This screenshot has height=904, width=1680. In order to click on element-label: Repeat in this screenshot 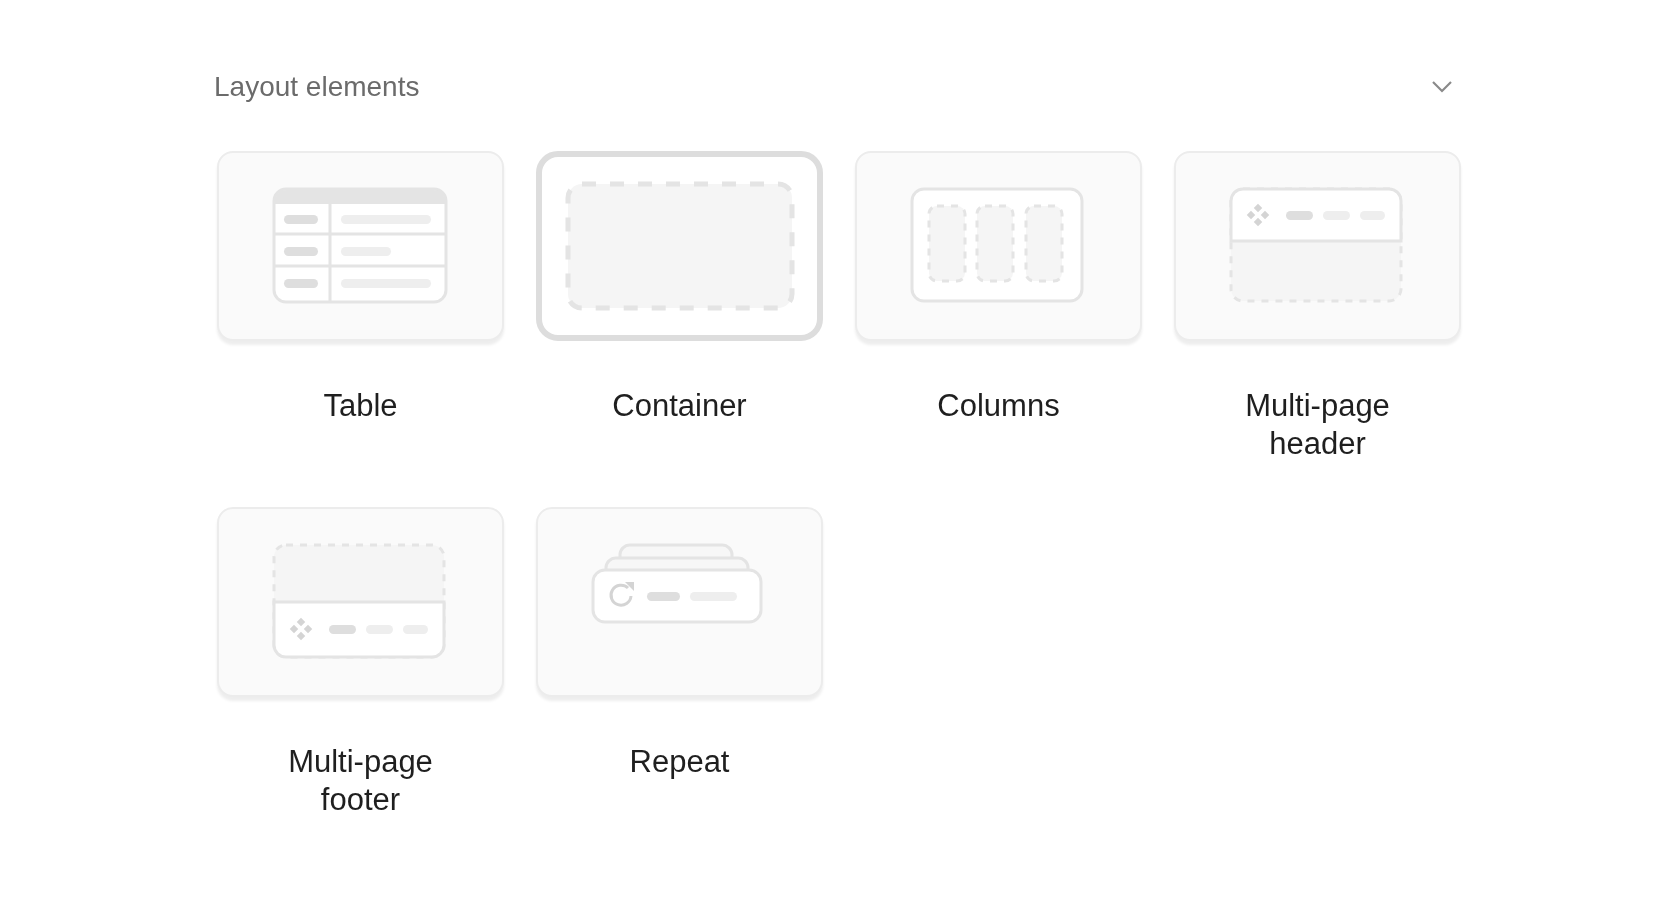, I will do `click(679, 762)`.